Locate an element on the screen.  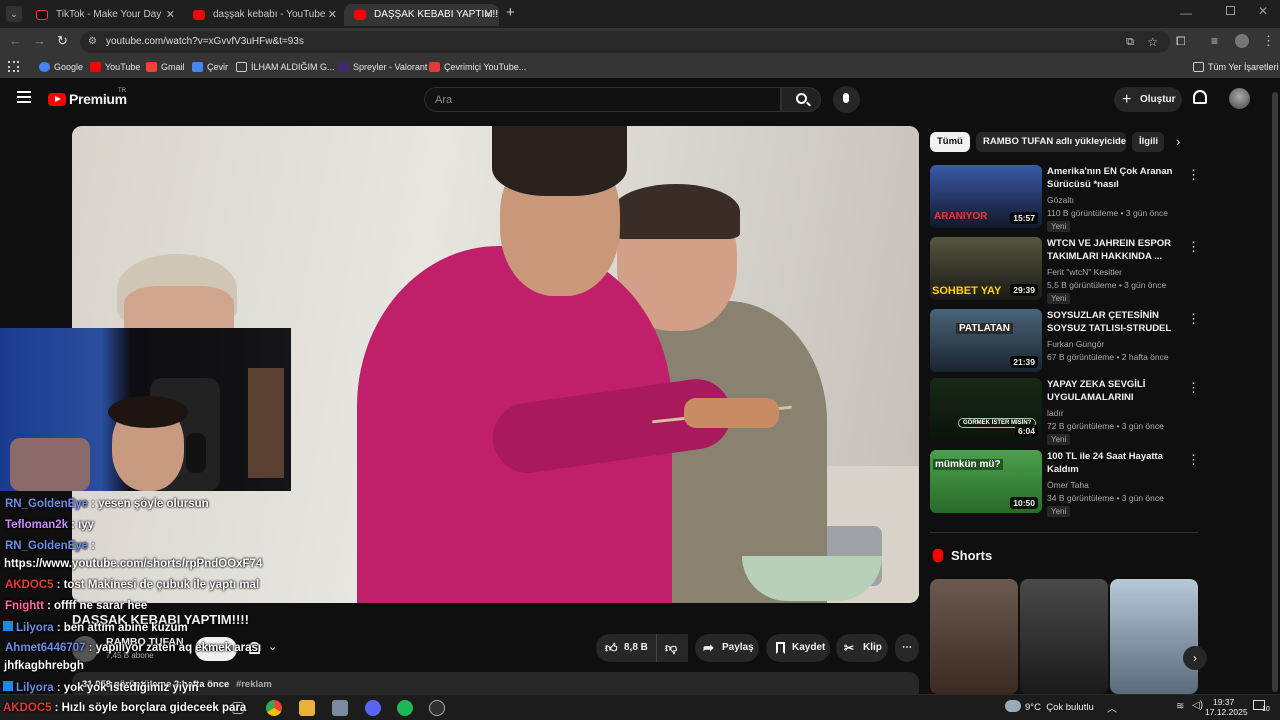
chip-from-uploader: RAMBO TUFAN adlı yükleyiciden is located at coordinates (1051, 142).